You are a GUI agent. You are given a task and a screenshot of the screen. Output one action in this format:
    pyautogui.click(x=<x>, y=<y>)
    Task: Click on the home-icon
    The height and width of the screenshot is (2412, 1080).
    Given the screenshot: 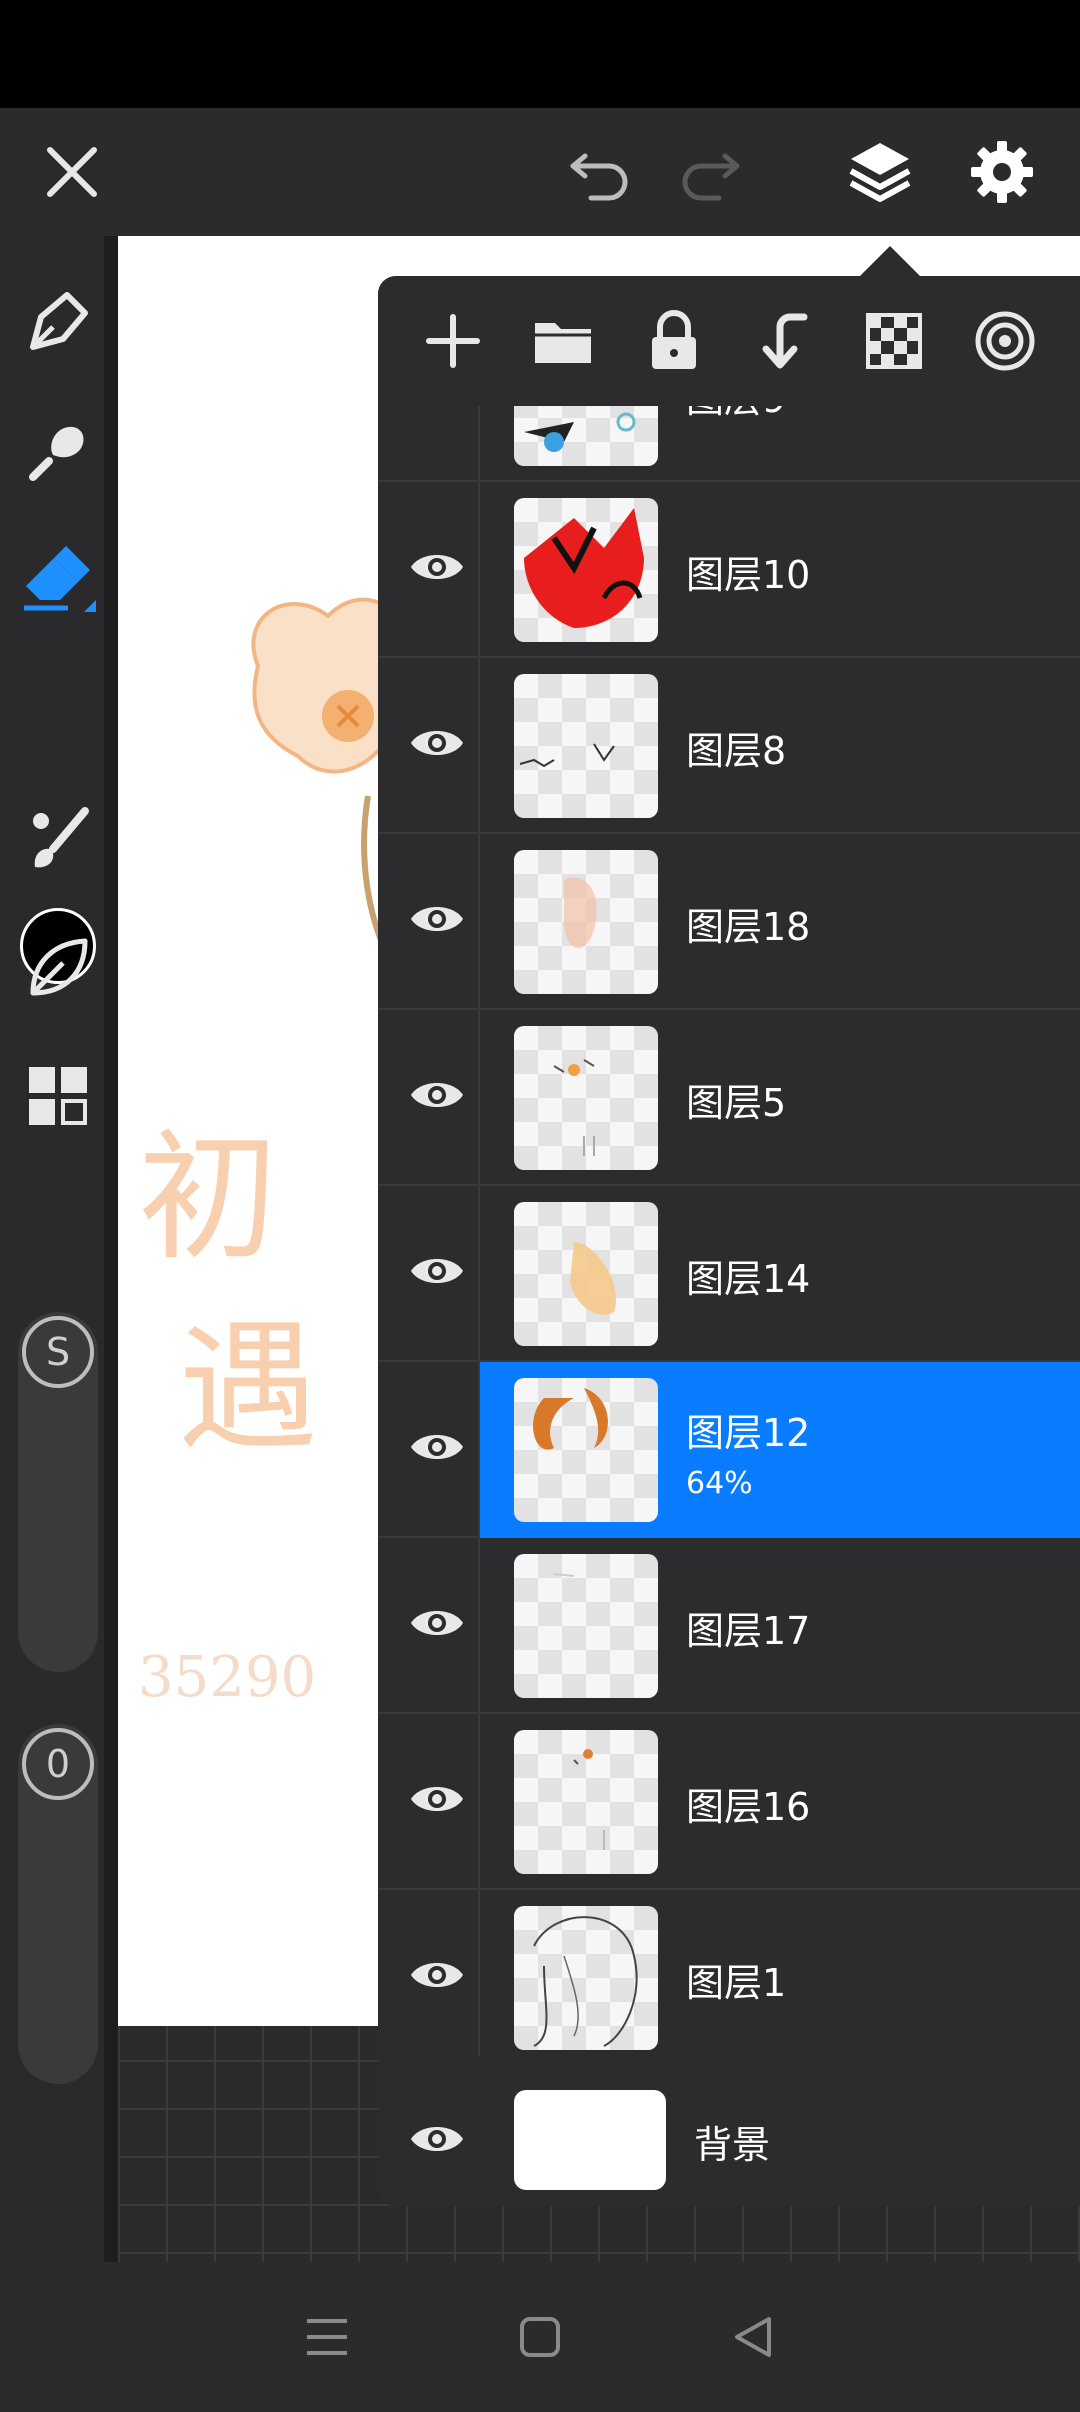 What is the action you would take?
    pyautogui.click(x=539, y=2337)
    